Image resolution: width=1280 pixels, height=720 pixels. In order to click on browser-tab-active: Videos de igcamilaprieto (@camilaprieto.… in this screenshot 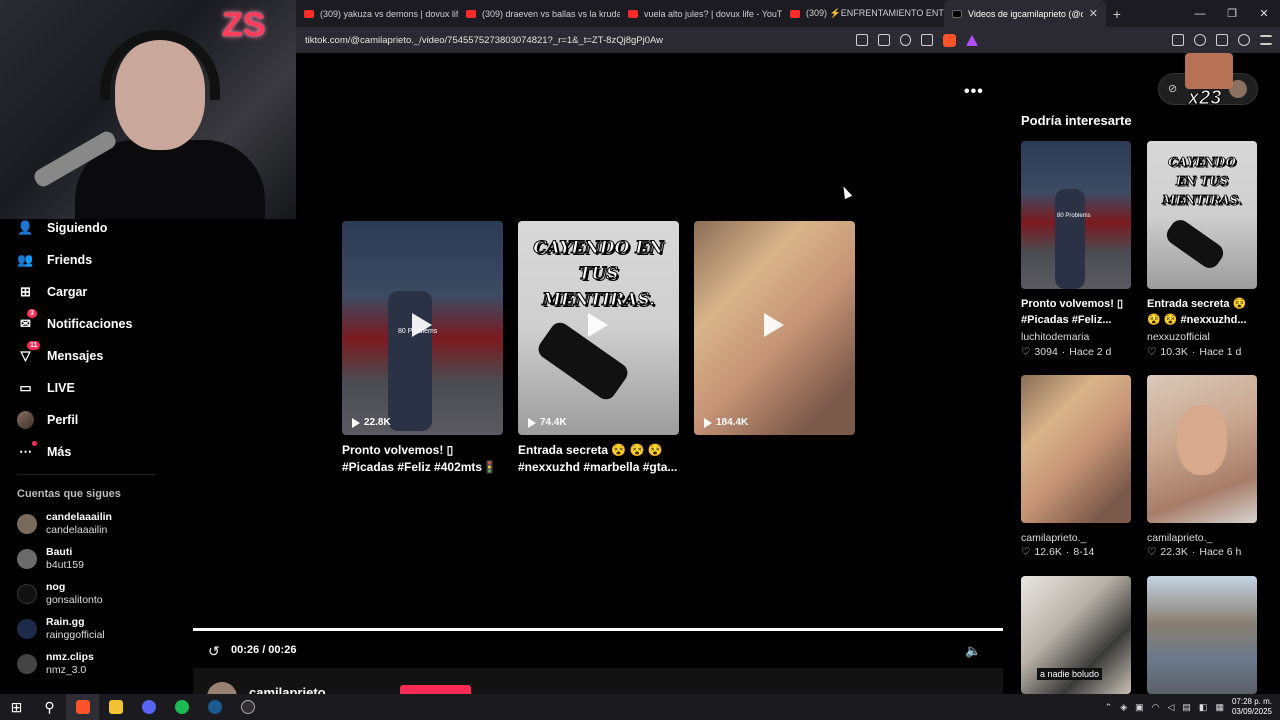, I will do `click(1025, 13)`.